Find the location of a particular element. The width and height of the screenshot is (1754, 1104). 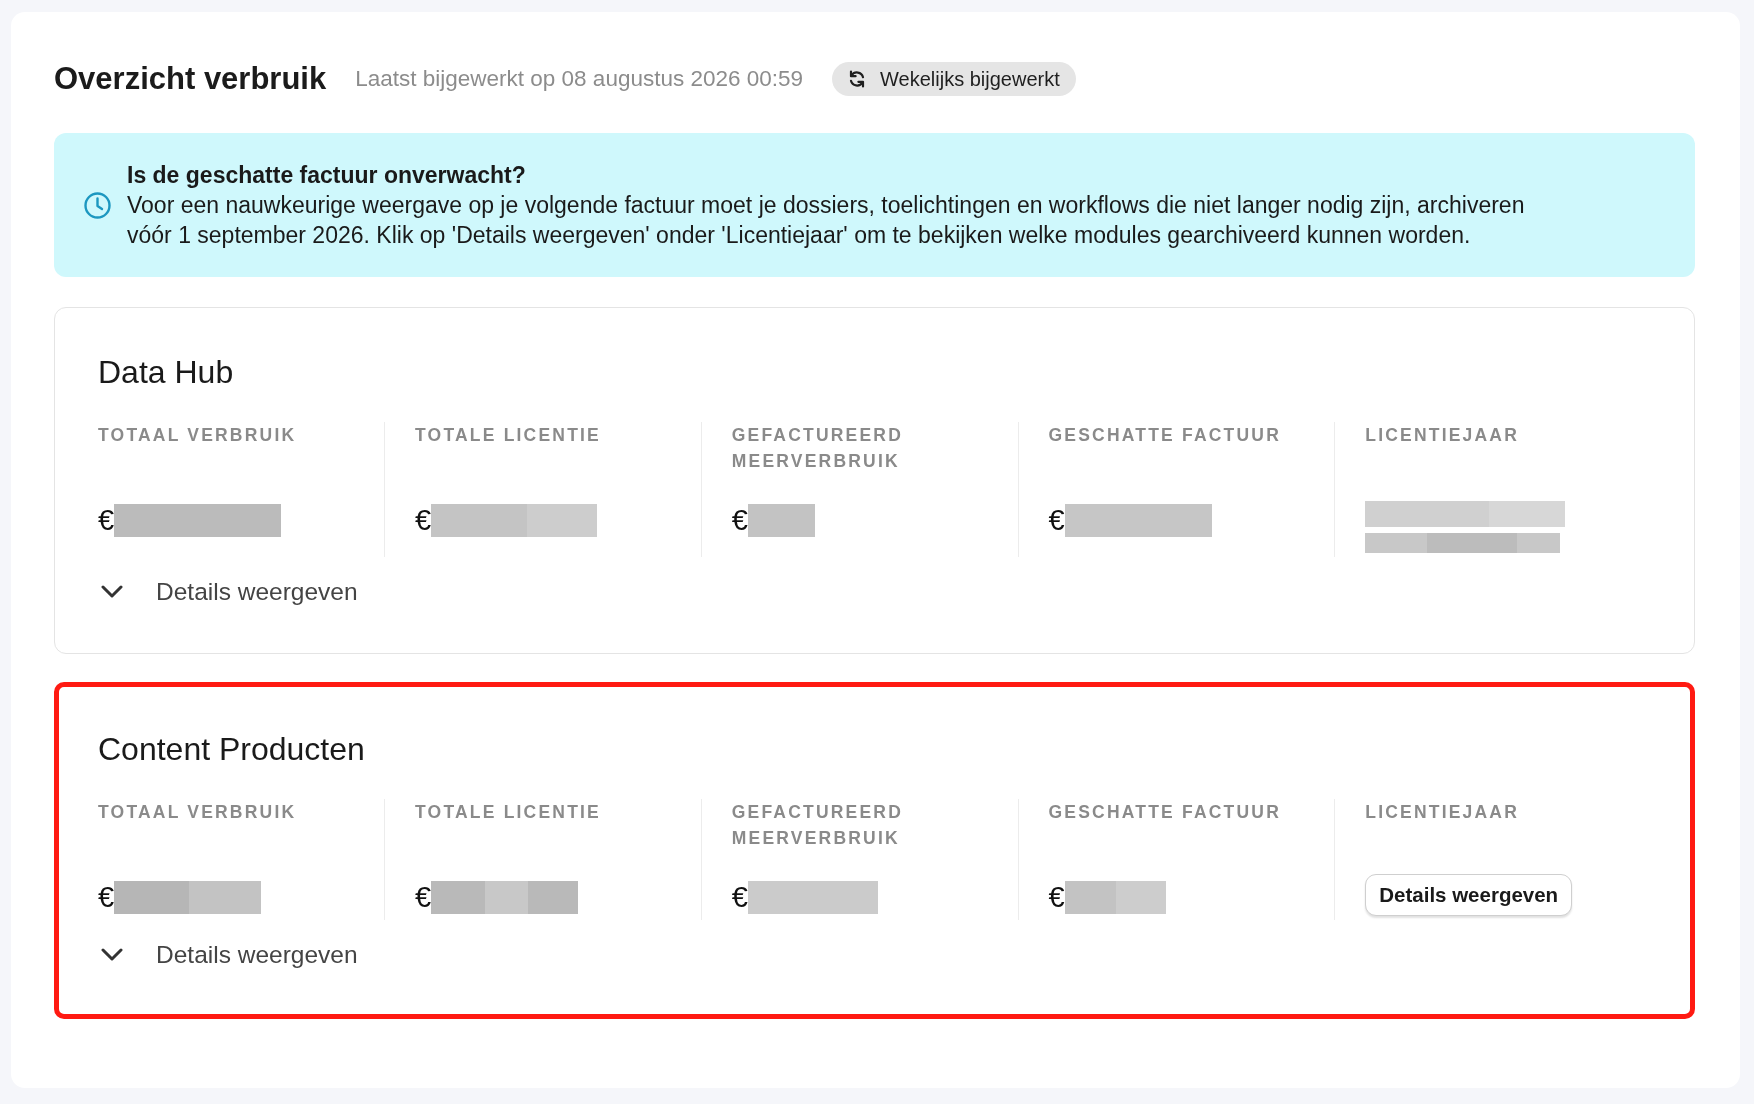

page-title: Overzicht verbruik is located at coordinates (190, 79).